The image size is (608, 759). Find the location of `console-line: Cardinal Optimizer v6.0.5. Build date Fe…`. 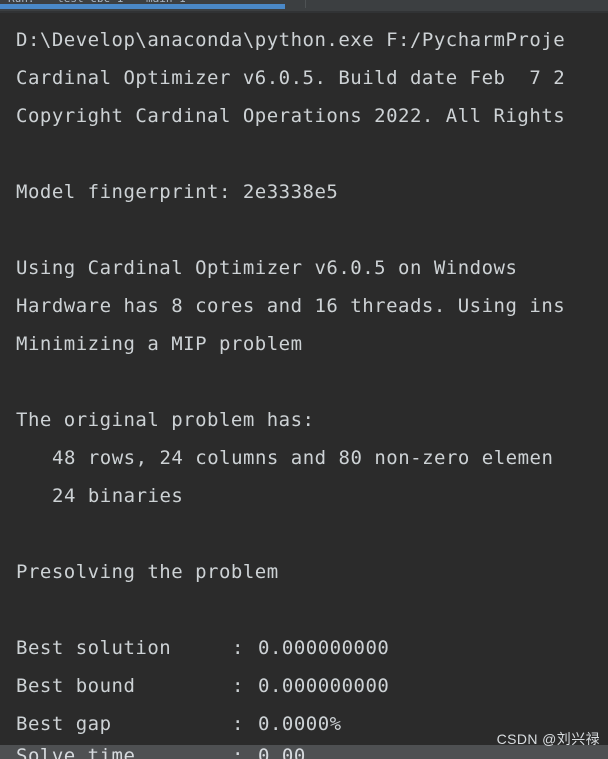

console-line: Cardinal Optimizer v6.0.5. Build date Fe… is located at coordinates (291, 78).